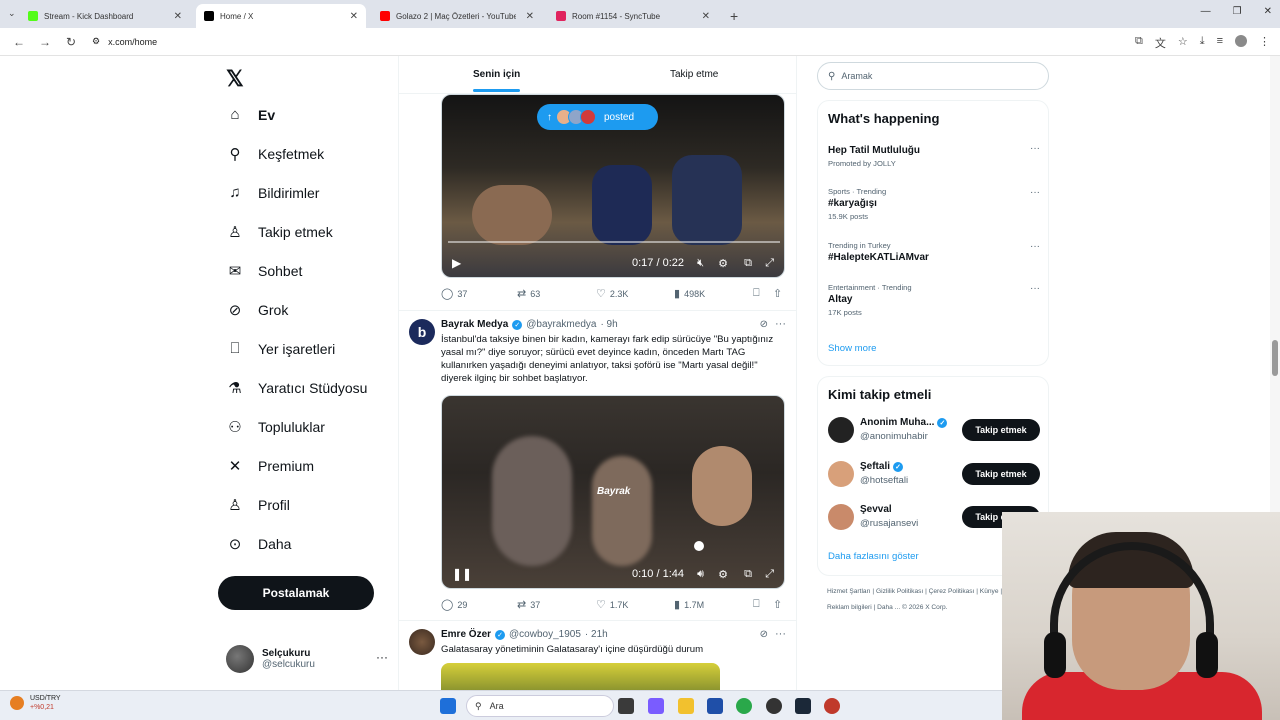 Image resolution: width=1280 pixels, height=720 pixels. What do you see at coordinates (561, 324) in the screenshot?
I see `author-handle: @bayrakmedya` at bounding box center [561, 324].